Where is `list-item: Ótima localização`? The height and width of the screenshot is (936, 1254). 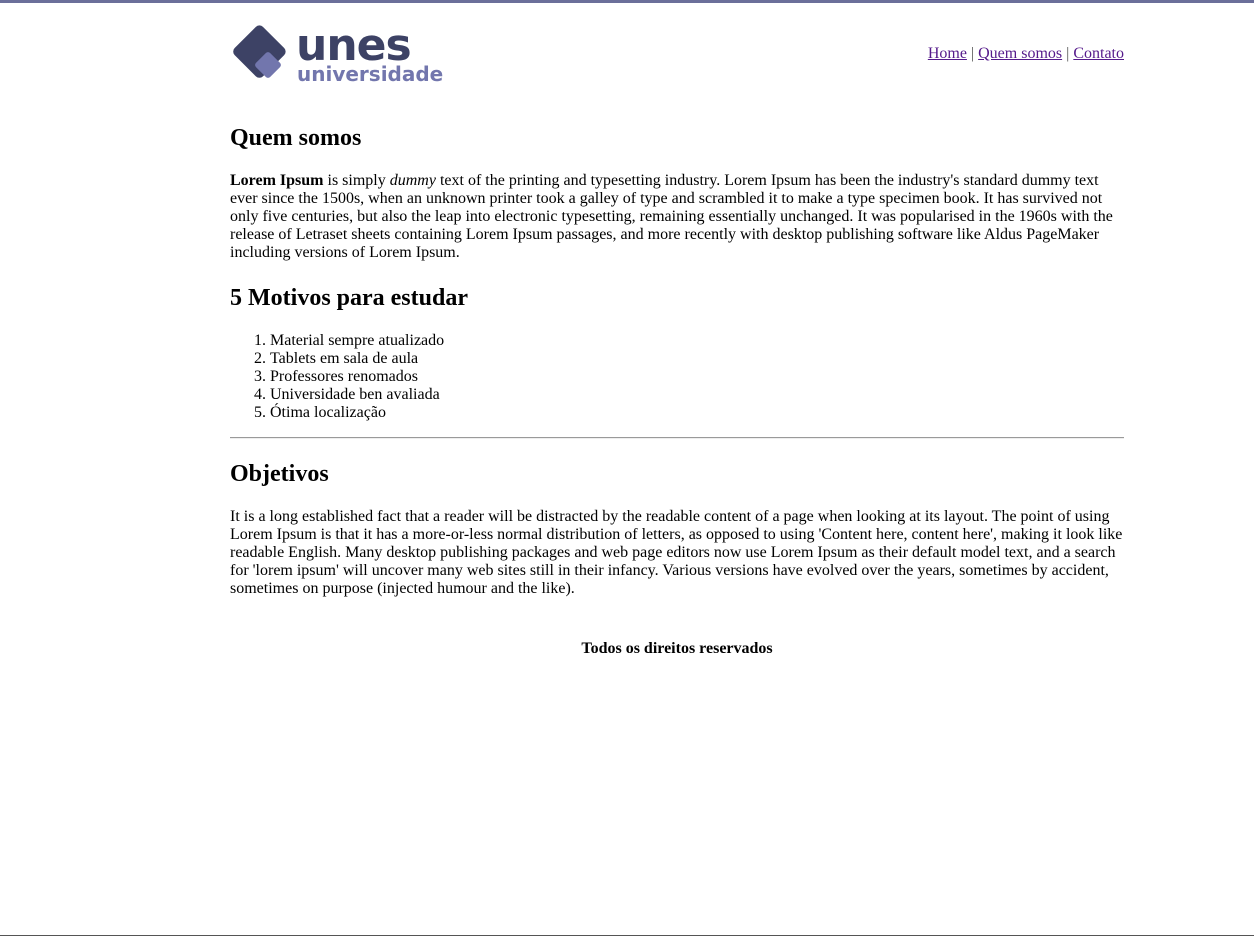
list-item: Ótima localização is located at coordinates (697, 413).